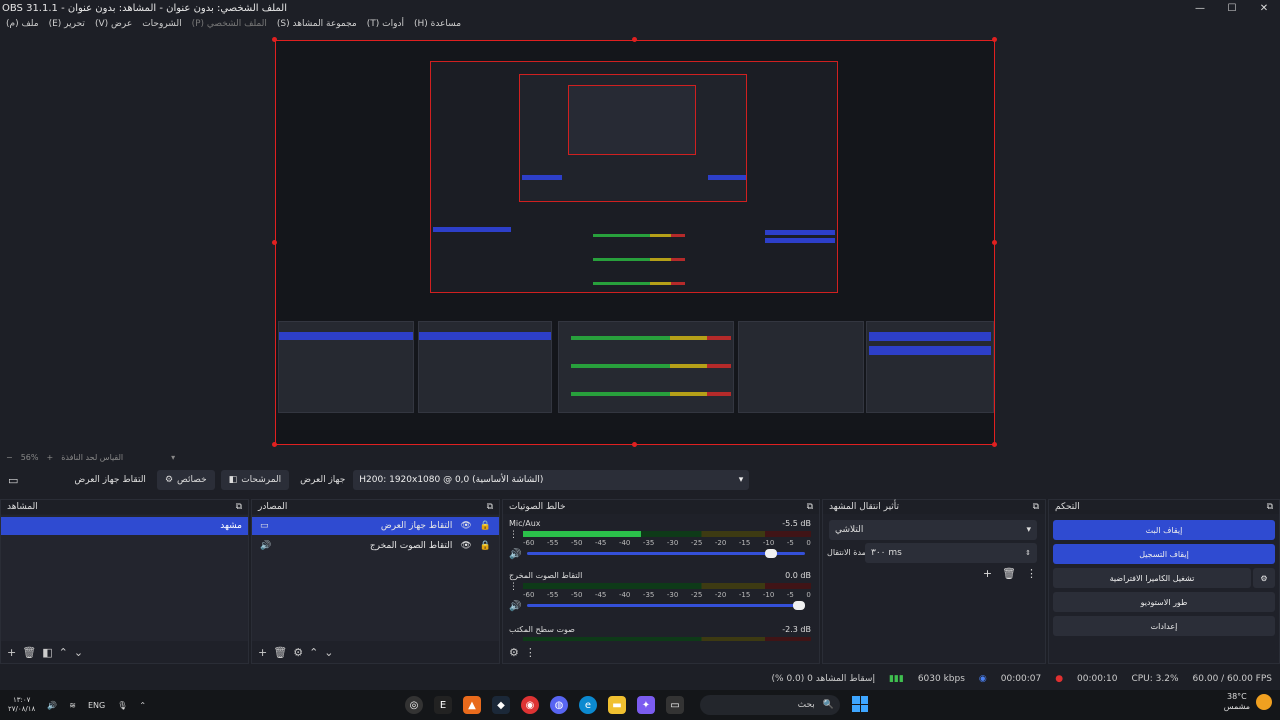 This screenshot has width=1280, height=720. What do you see at coordinates (142, 705) in the screenshot?
I see `chevron-up-icon: ⌃` at bounding box center [142, 705].